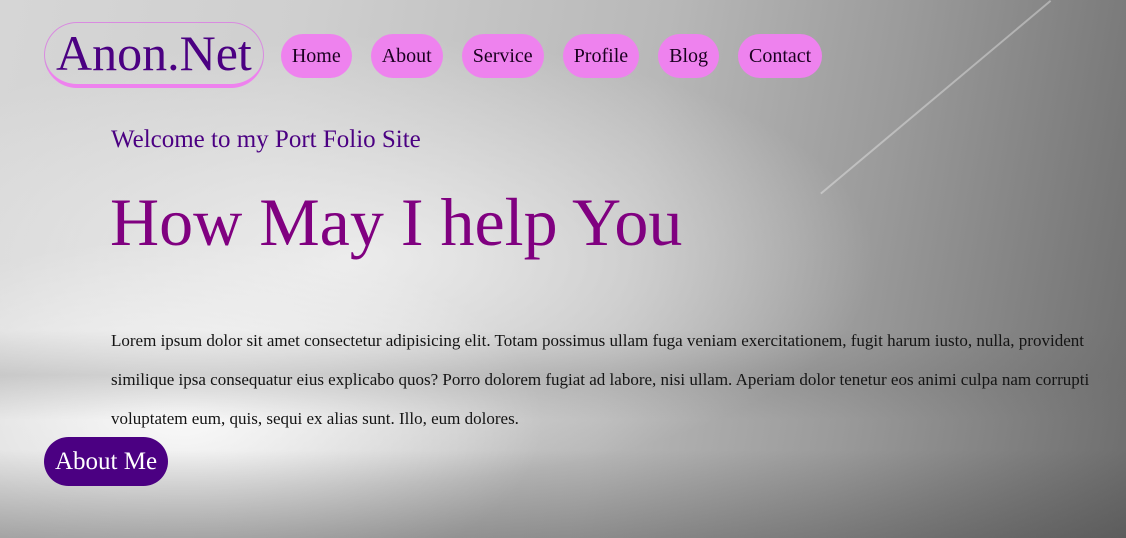 The image size is (1126, 538). What do you see at coordinates (266, 139) in the screenshot?
I see `welcome-text: Welcome to my Port Folio Site` at bounding box center [266, 139].